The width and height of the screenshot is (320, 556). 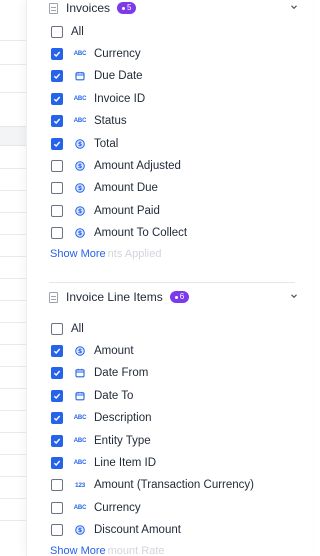 I want to click on column-option-row: 123 Amount (Transaction Currency), so click(x=152, y=485).